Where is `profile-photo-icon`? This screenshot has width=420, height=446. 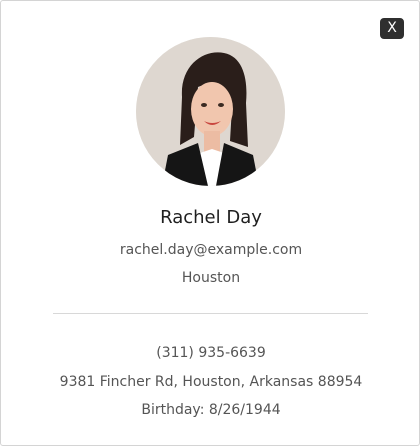 profile-photo-icon is located at coordinates (210, 111).